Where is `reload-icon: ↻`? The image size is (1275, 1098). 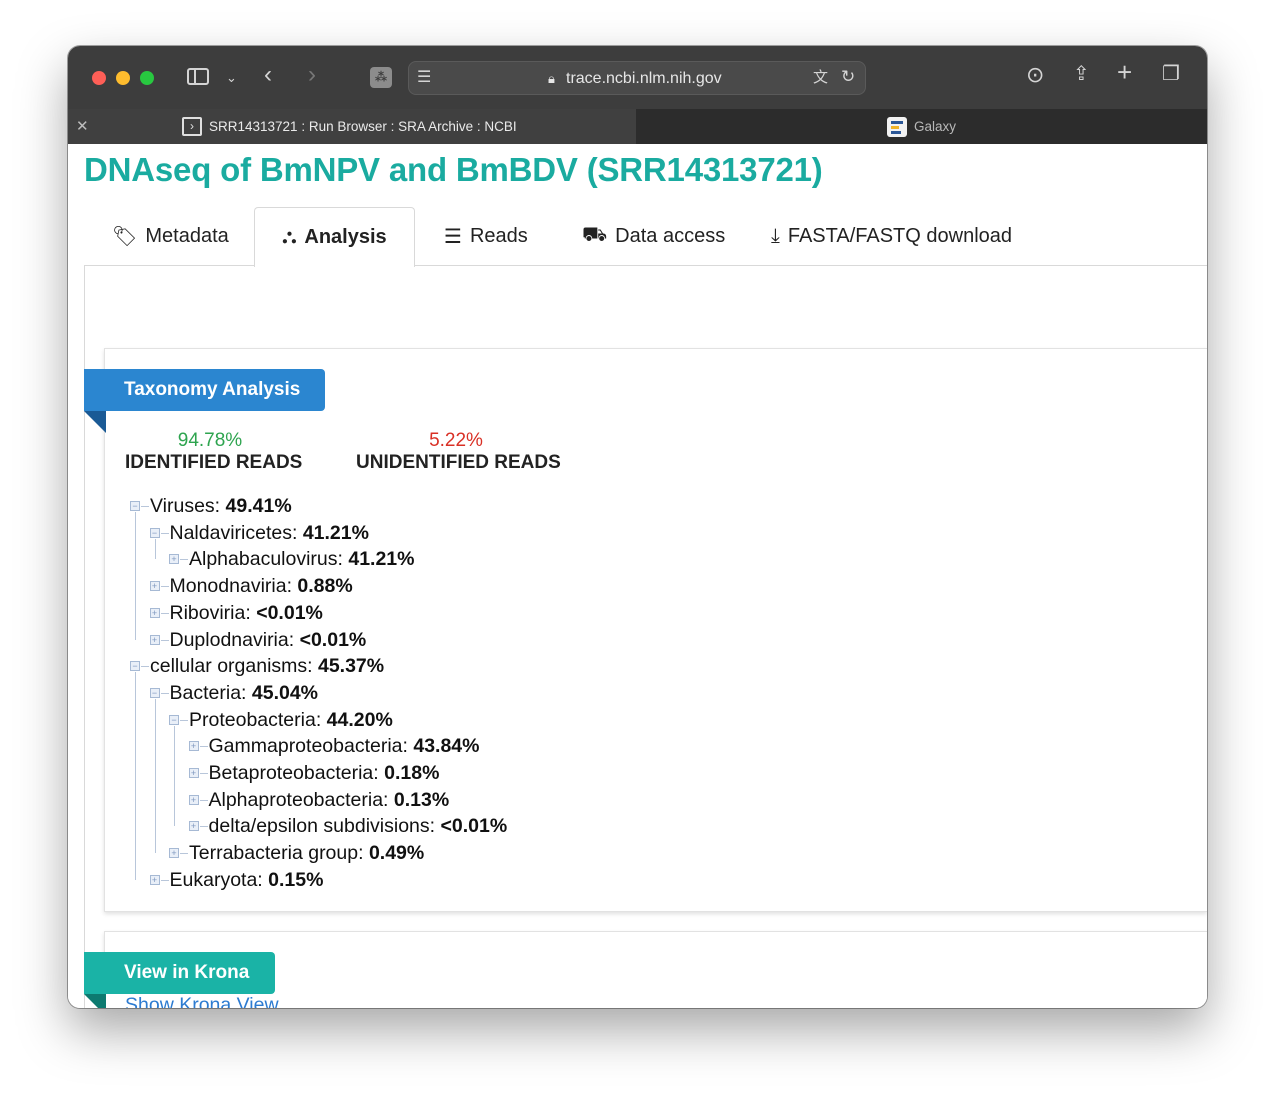 reload-icon: ↻ is located at coordinates (848, 77).